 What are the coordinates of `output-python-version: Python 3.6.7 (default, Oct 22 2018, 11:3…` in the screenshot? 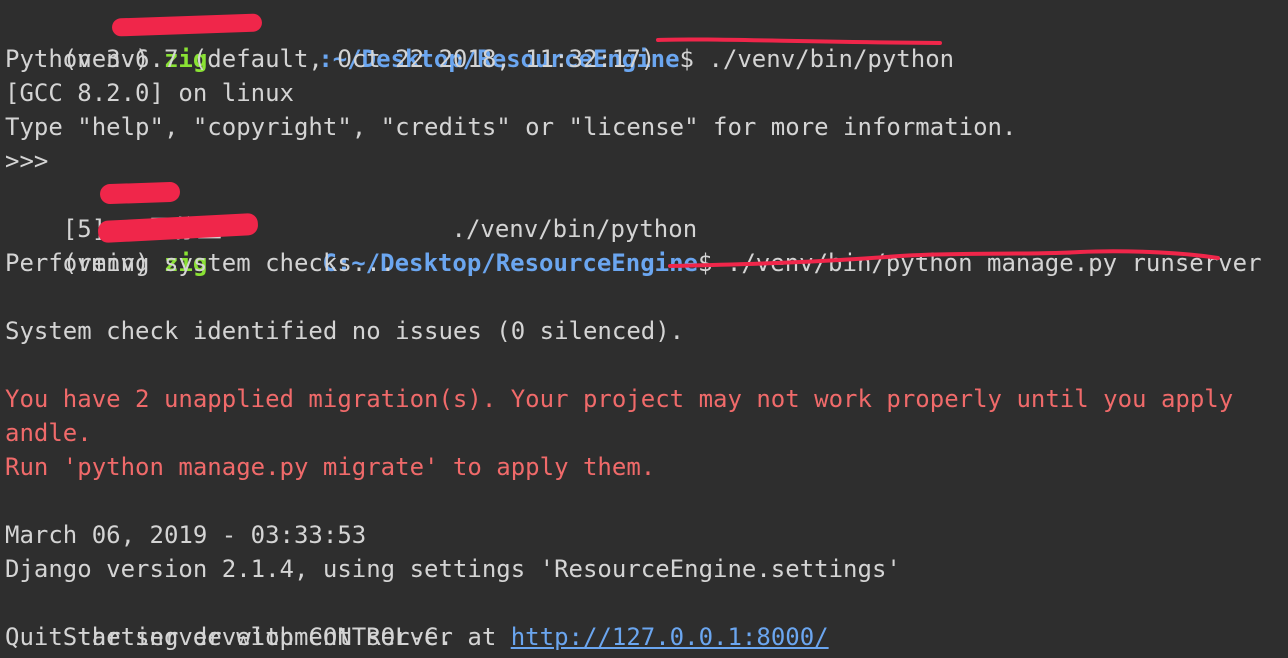 It's located at (330, 59).